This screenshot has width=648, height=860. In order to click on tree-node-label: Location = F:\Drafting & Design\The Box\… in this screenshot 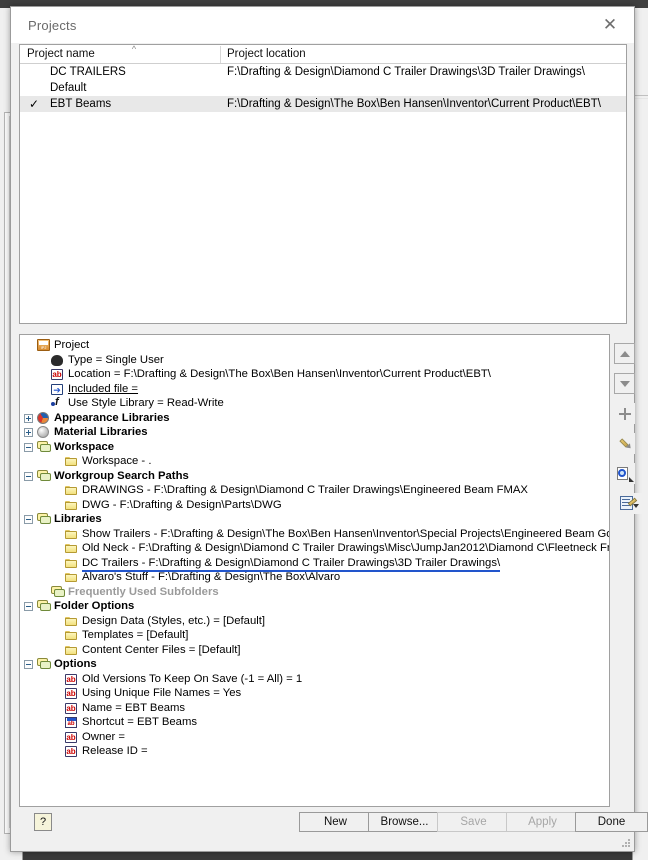, I will do `click(279, 374)`.